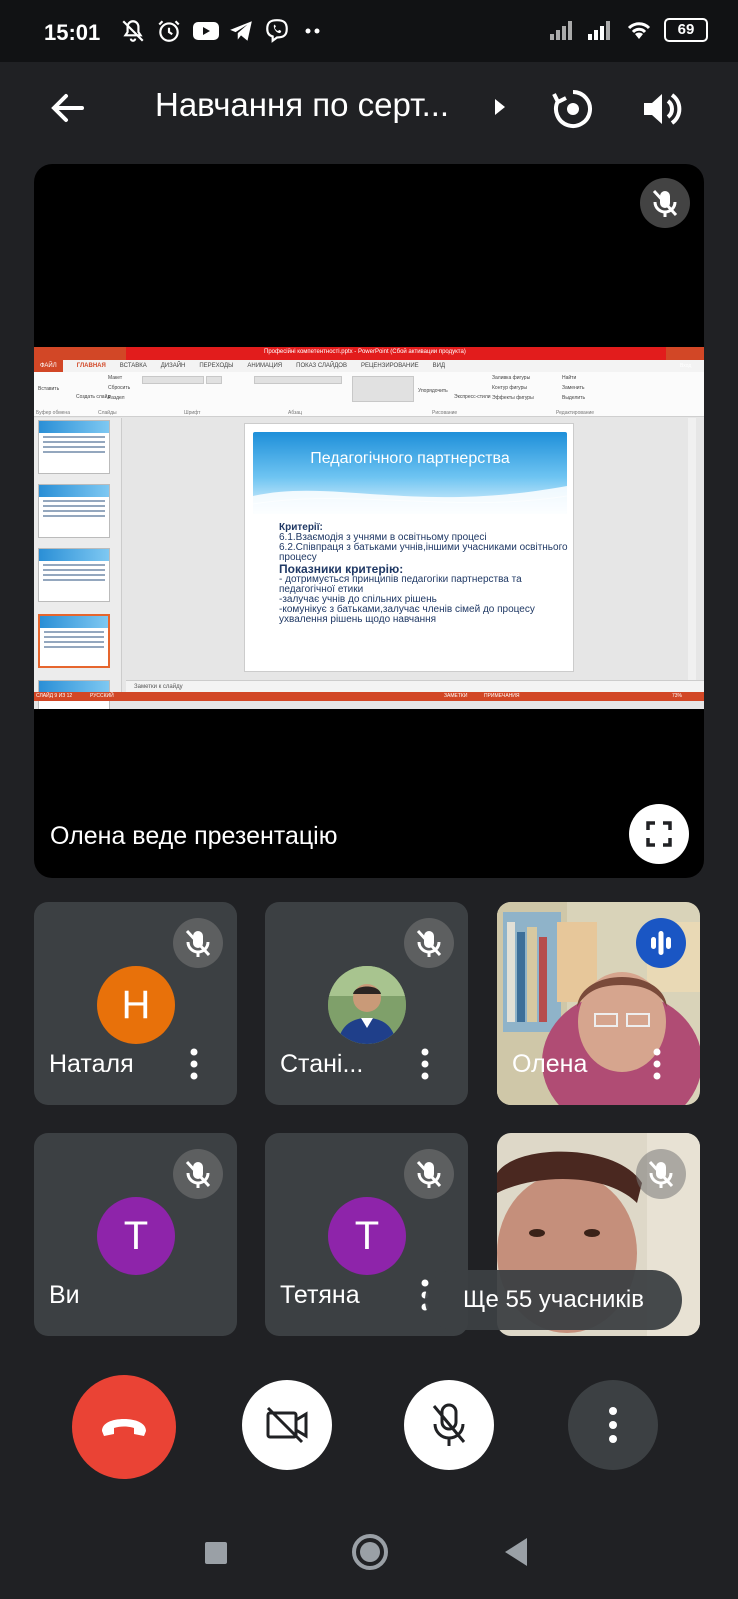 Image resolution: width=738 pixels, height=1599 pixels. What do you see at coordinates (64, 1295) in the screenshot?
I see `participant-name: Ви` at bounding box center [64, 1295].